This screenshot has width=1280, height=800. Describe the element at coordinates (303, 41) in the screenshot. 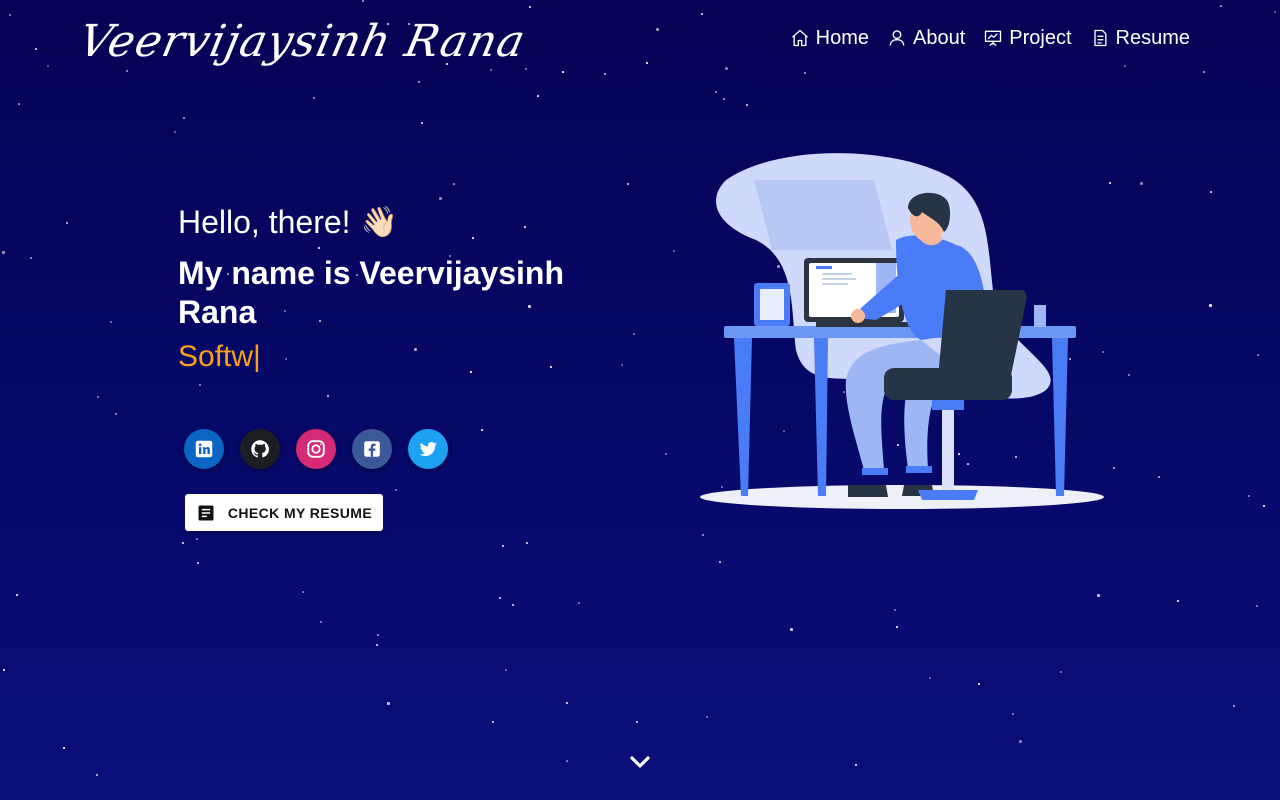

I see `logo-signature-text: Veervijaysinh Rana` at that location.